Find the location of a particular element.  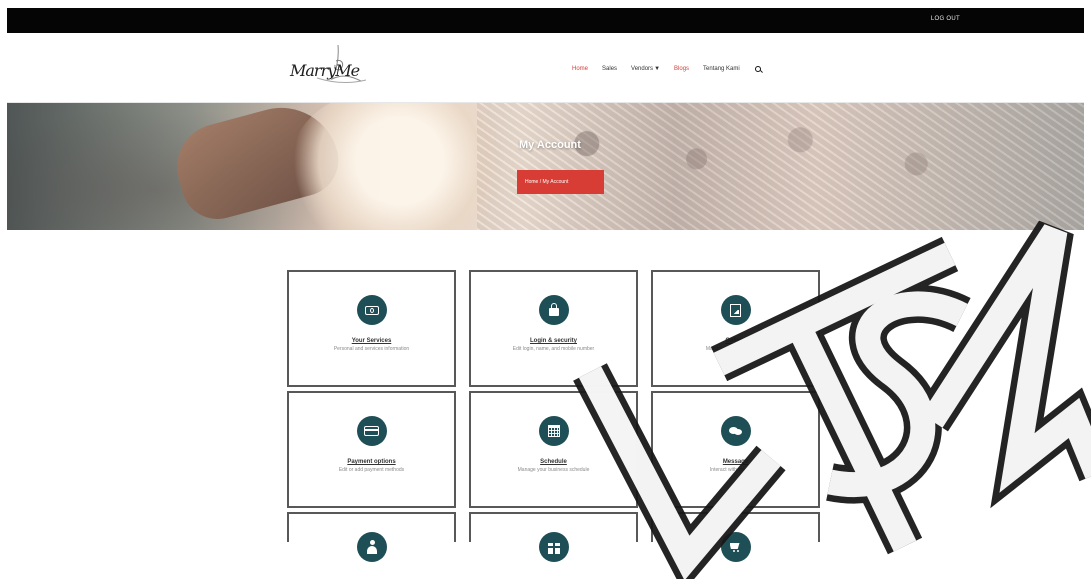

card-description: Manage your business schedule is located at coordinates (553, 470).